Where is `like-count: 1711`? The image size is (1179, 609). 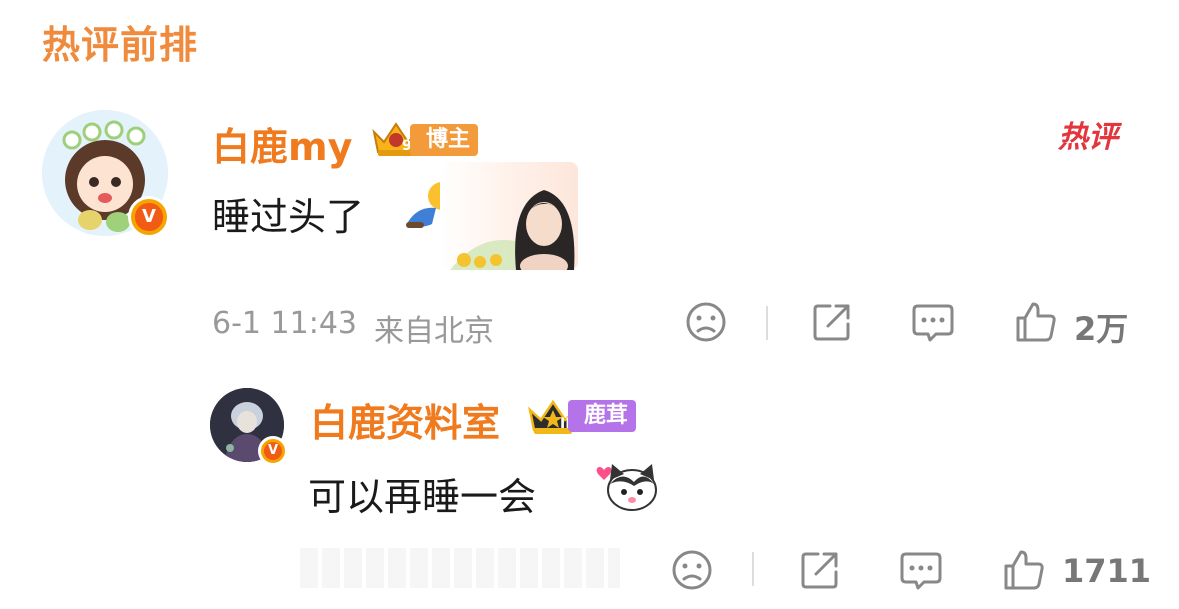 like-count: 1711 is located at coordinates (1107, 571).